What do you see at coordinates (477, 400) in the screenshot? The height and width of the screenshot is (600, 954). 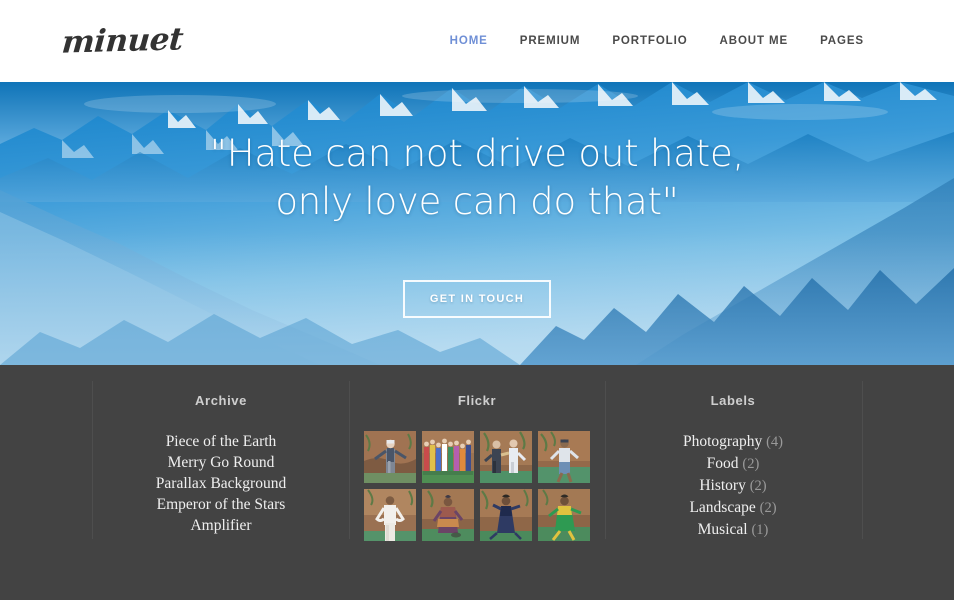 I see `widget-flickr-title: Flickr` at bounding box center [477, 400].